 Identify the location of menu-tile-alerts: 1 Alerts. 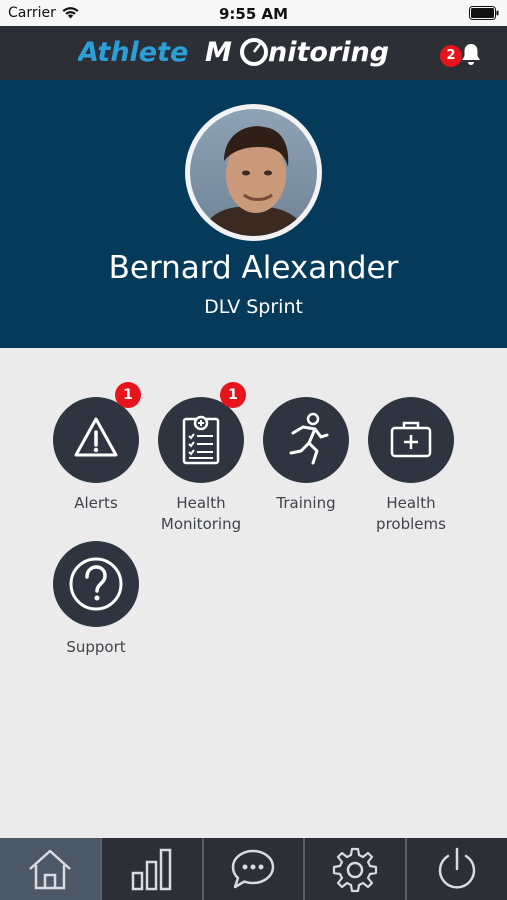
(96, 448).